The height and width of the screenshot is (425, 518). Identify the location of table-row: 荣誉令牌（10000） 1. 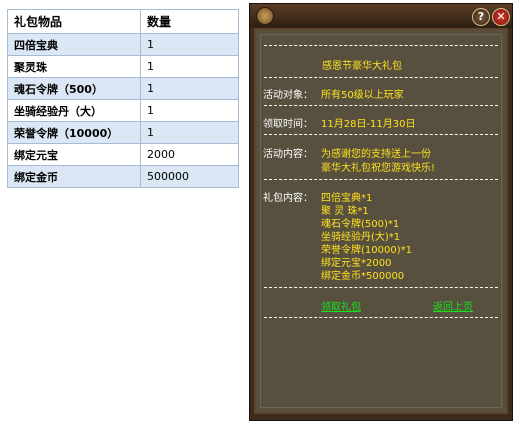
(123, 132).